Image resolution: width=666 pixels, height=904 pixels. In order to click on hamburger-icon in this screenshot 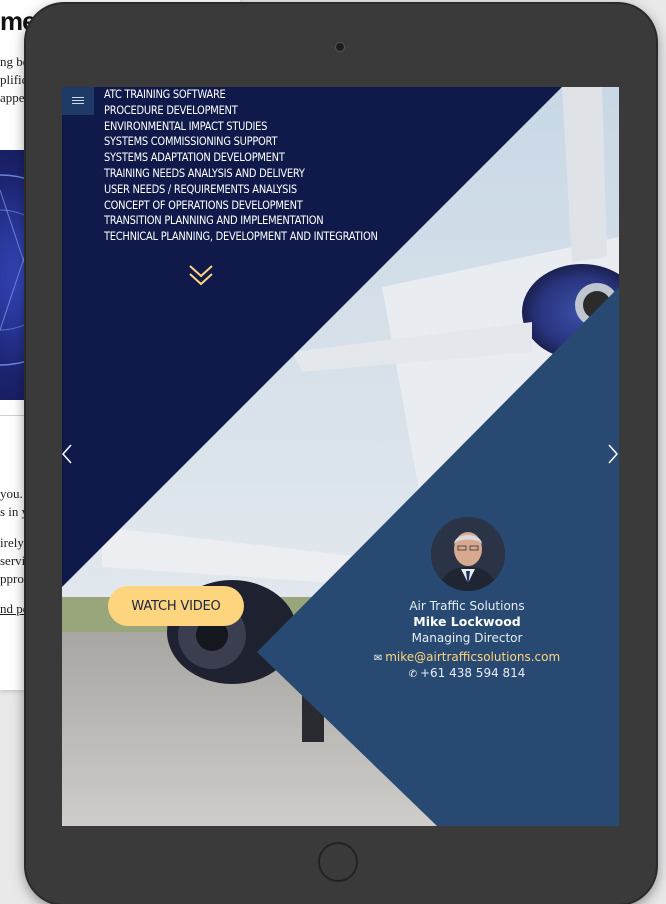, I will do `click(78, 101)`.